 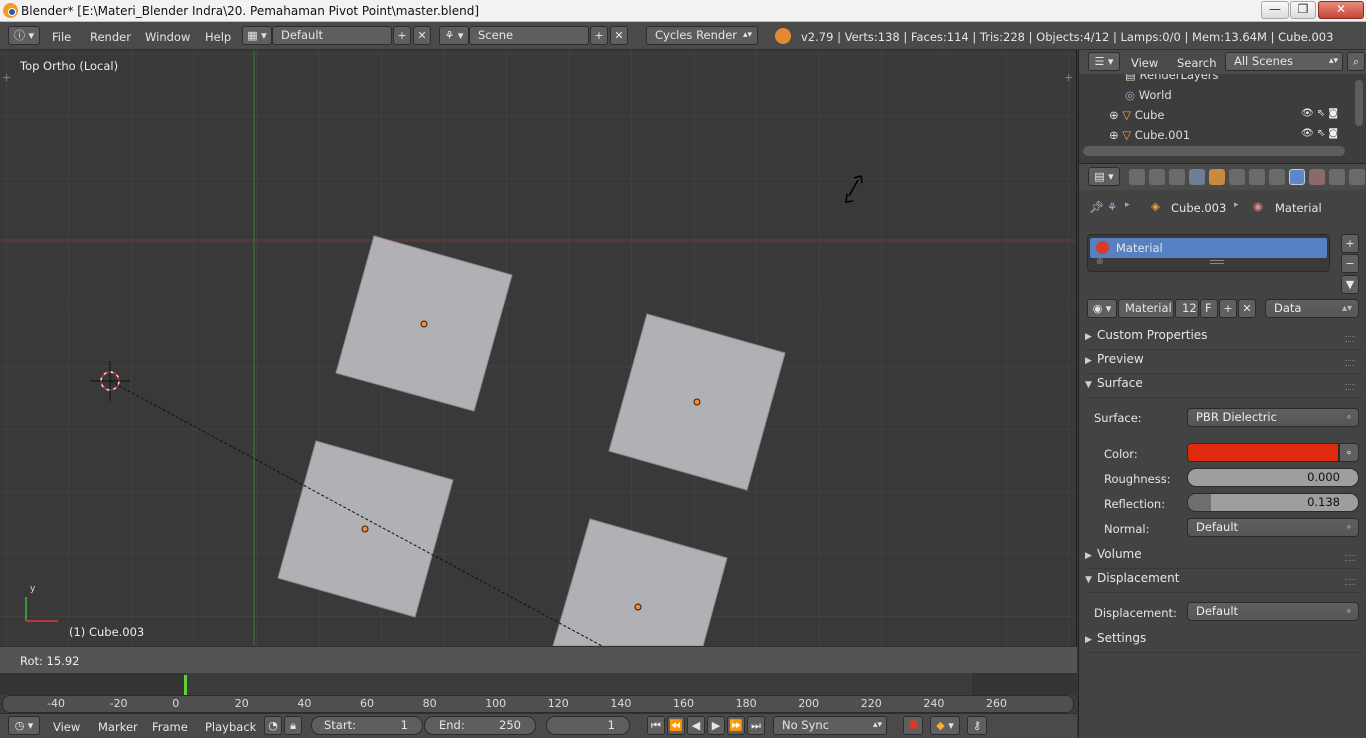 What do you see at coordinates (1223, 387) in the screenshot?
I see `panel-surface: ▼ Surface` at bounding box center [1223, 387].